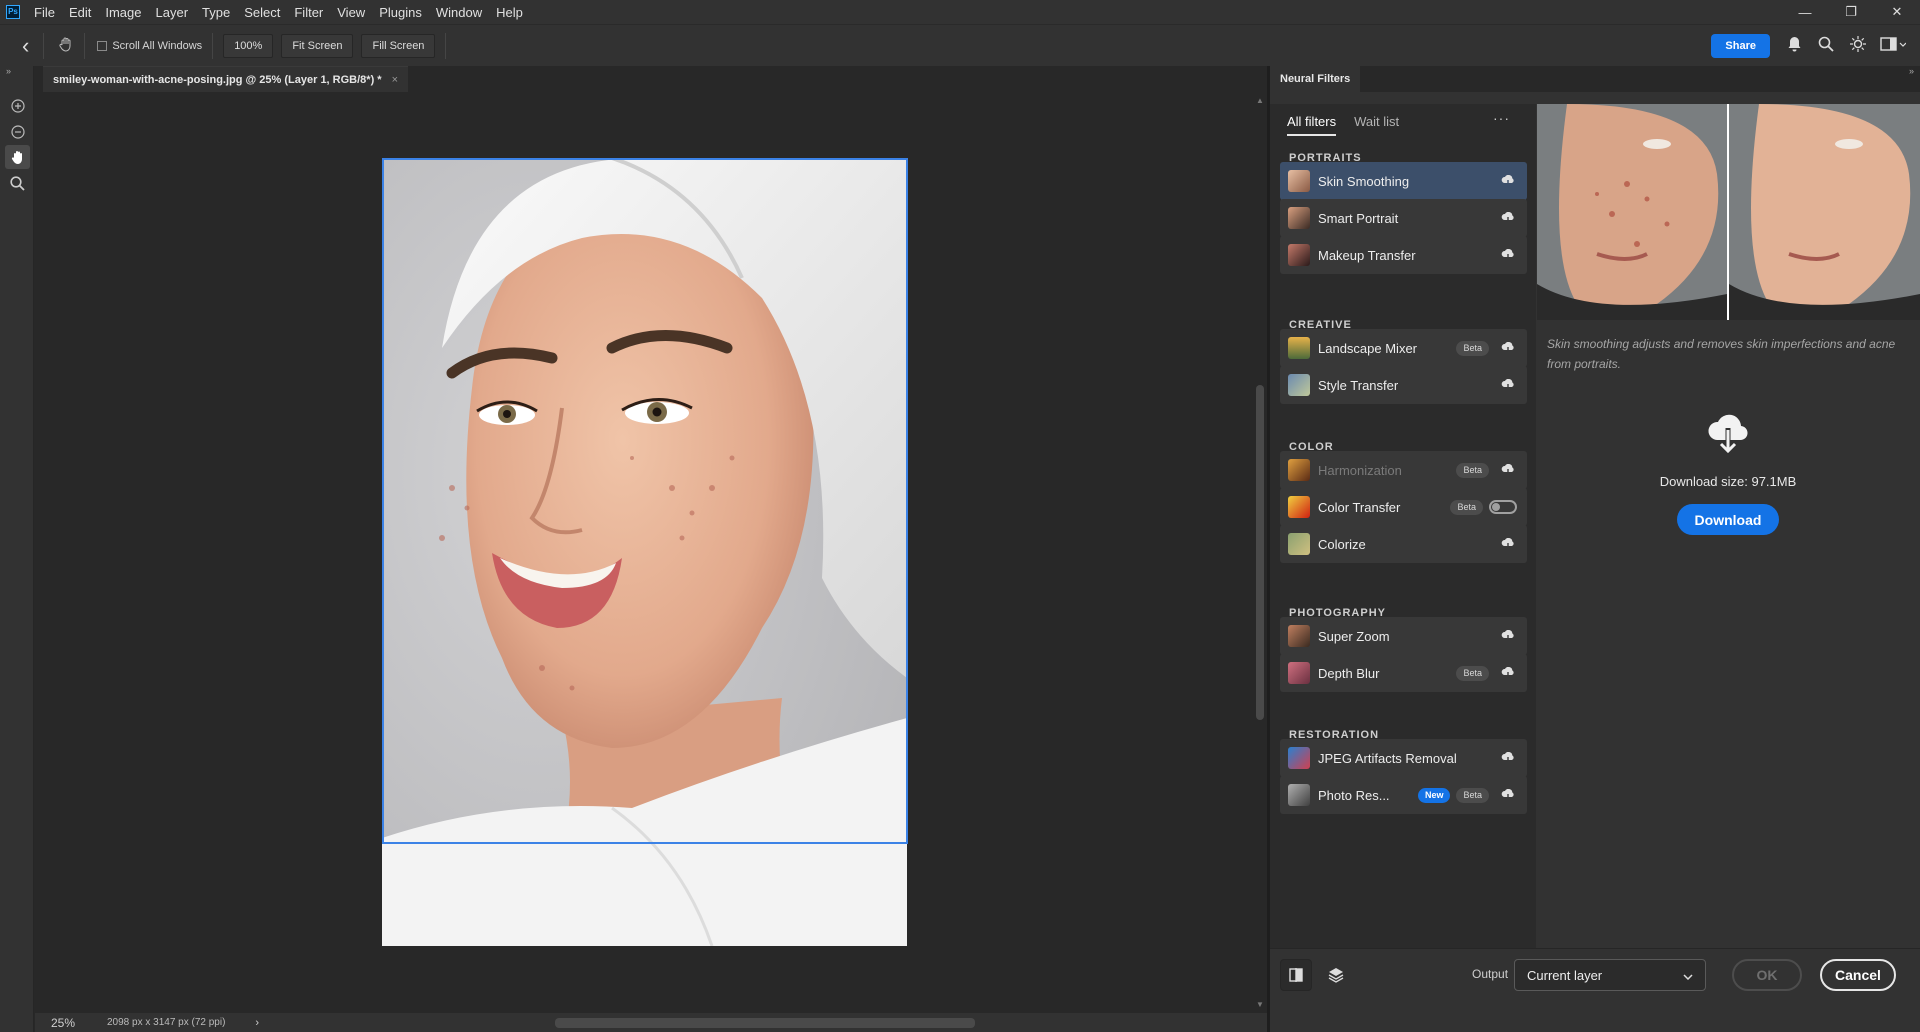  I want to click on menu-type: Type, so click(216, 12).